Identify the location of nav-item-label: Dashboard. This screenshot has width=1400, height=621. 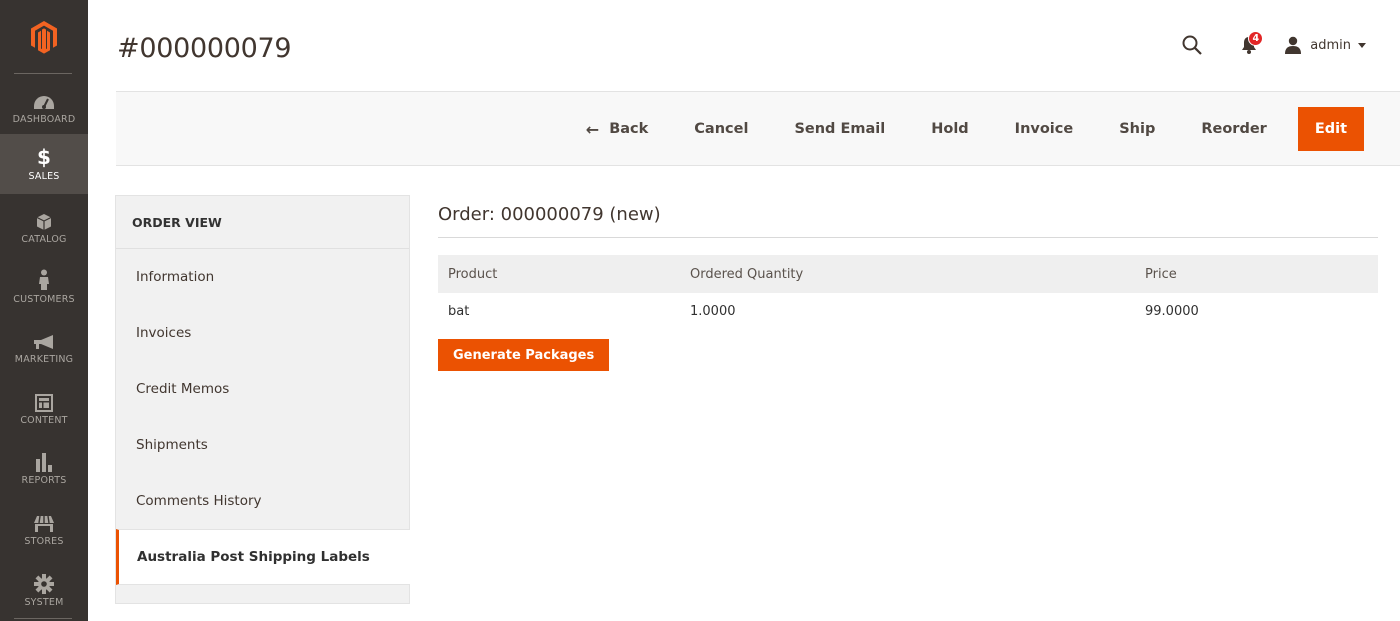
(44, 119).